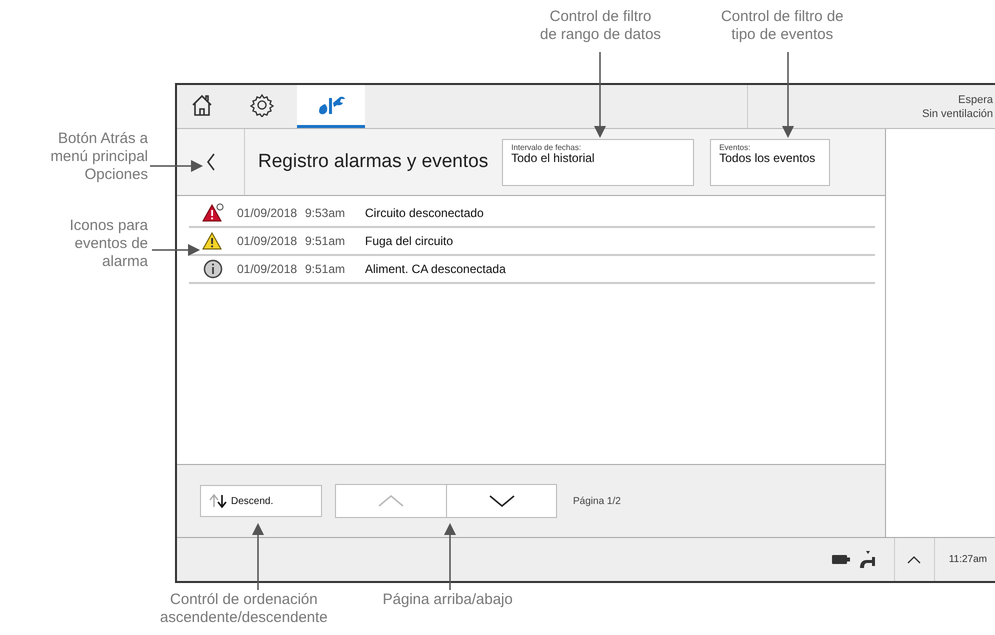  What do you see at coordinates (447, 600) in the screenshot?
I see `callout-label: Página arriba/abajo` at bounding box center [447, 600].